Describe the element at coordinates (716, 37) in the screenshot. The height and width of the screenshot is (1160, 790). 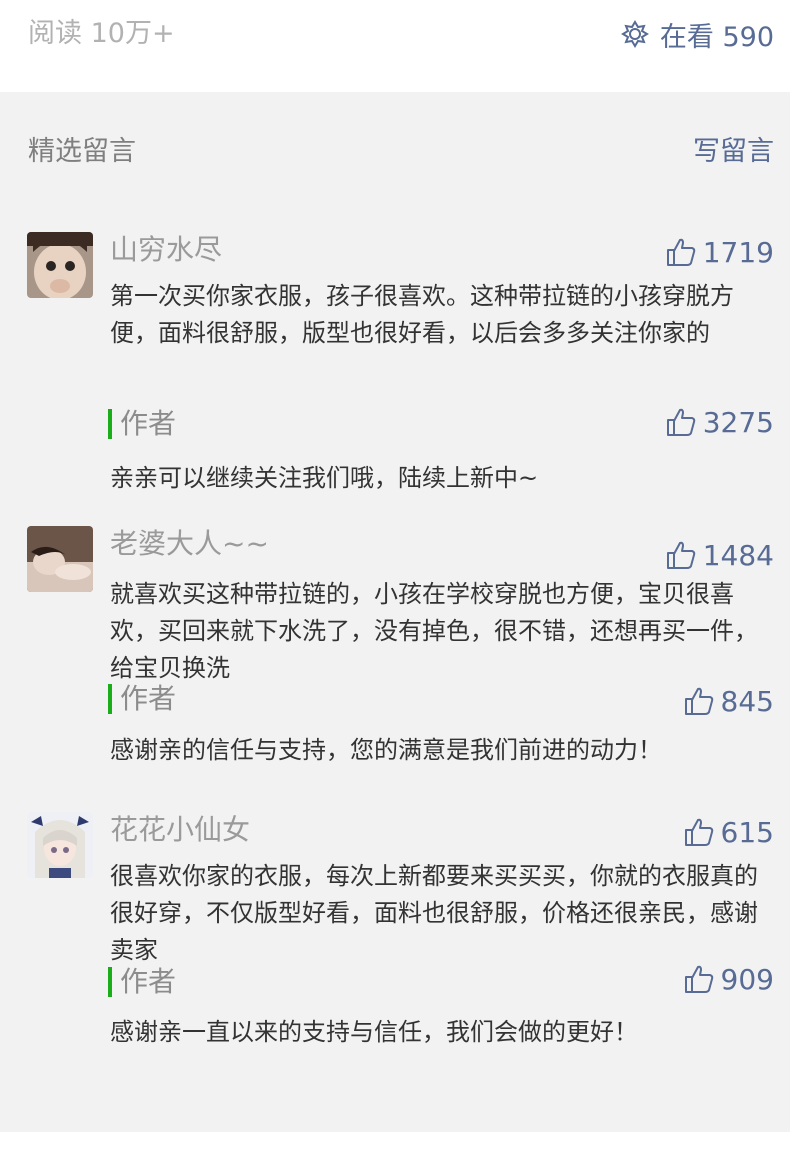
I see `watching-label: 在看 590` at that location.